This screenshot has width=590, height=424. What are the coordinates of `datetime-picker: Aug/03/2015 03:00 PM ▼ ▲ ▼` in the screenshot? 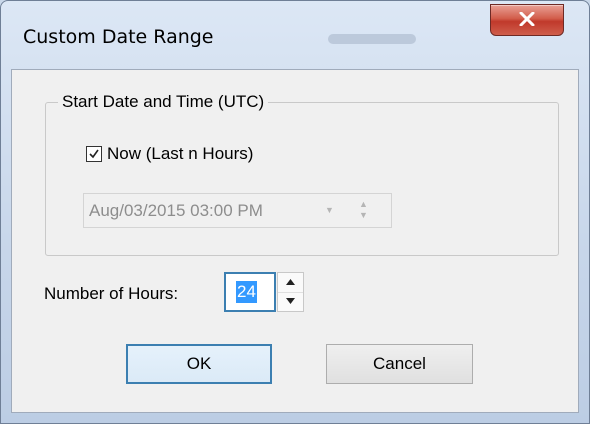 It's located at (237, 210).